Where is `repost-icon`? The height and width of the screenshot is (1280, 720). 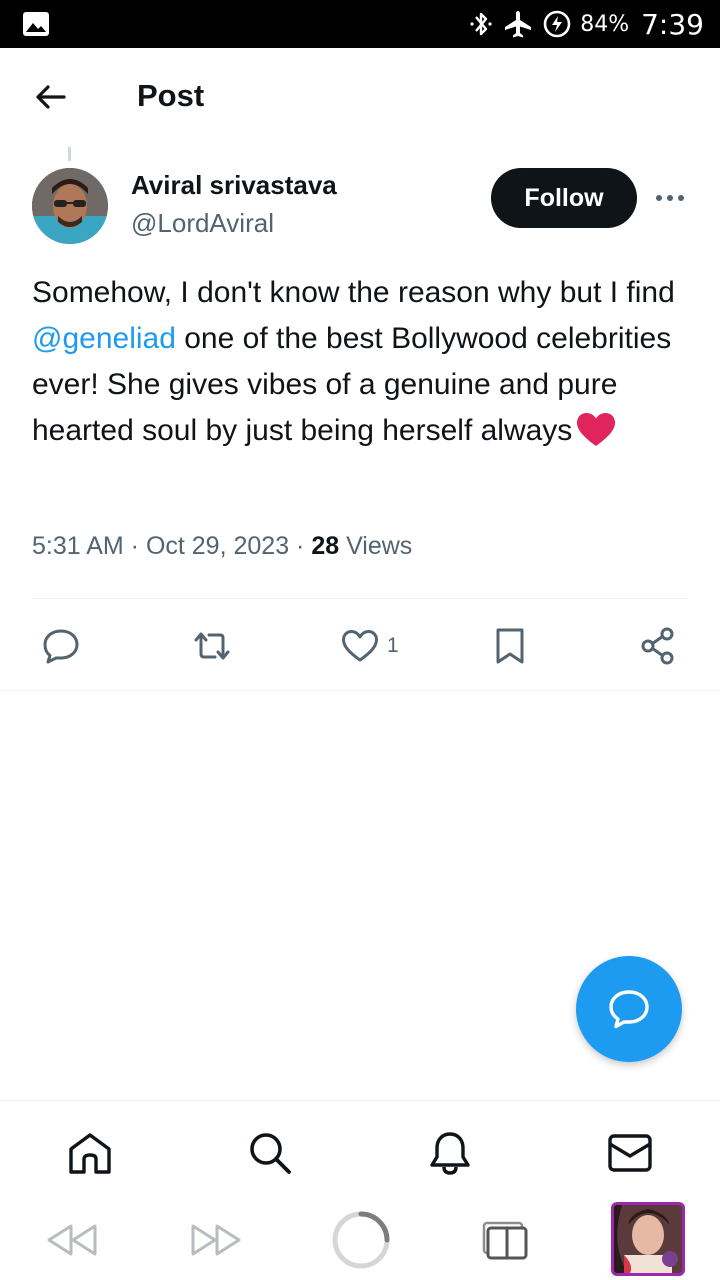
repost-icon is located at coordinates (212, 646).